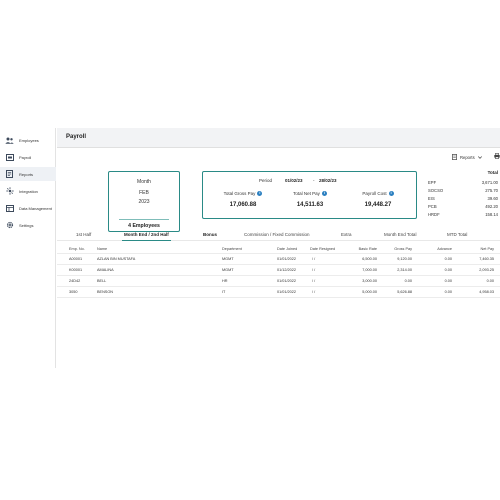 The image size is (500, 500). Describe the element at coordinates (144, 219) in the screenshot. I see `divider` at that location.